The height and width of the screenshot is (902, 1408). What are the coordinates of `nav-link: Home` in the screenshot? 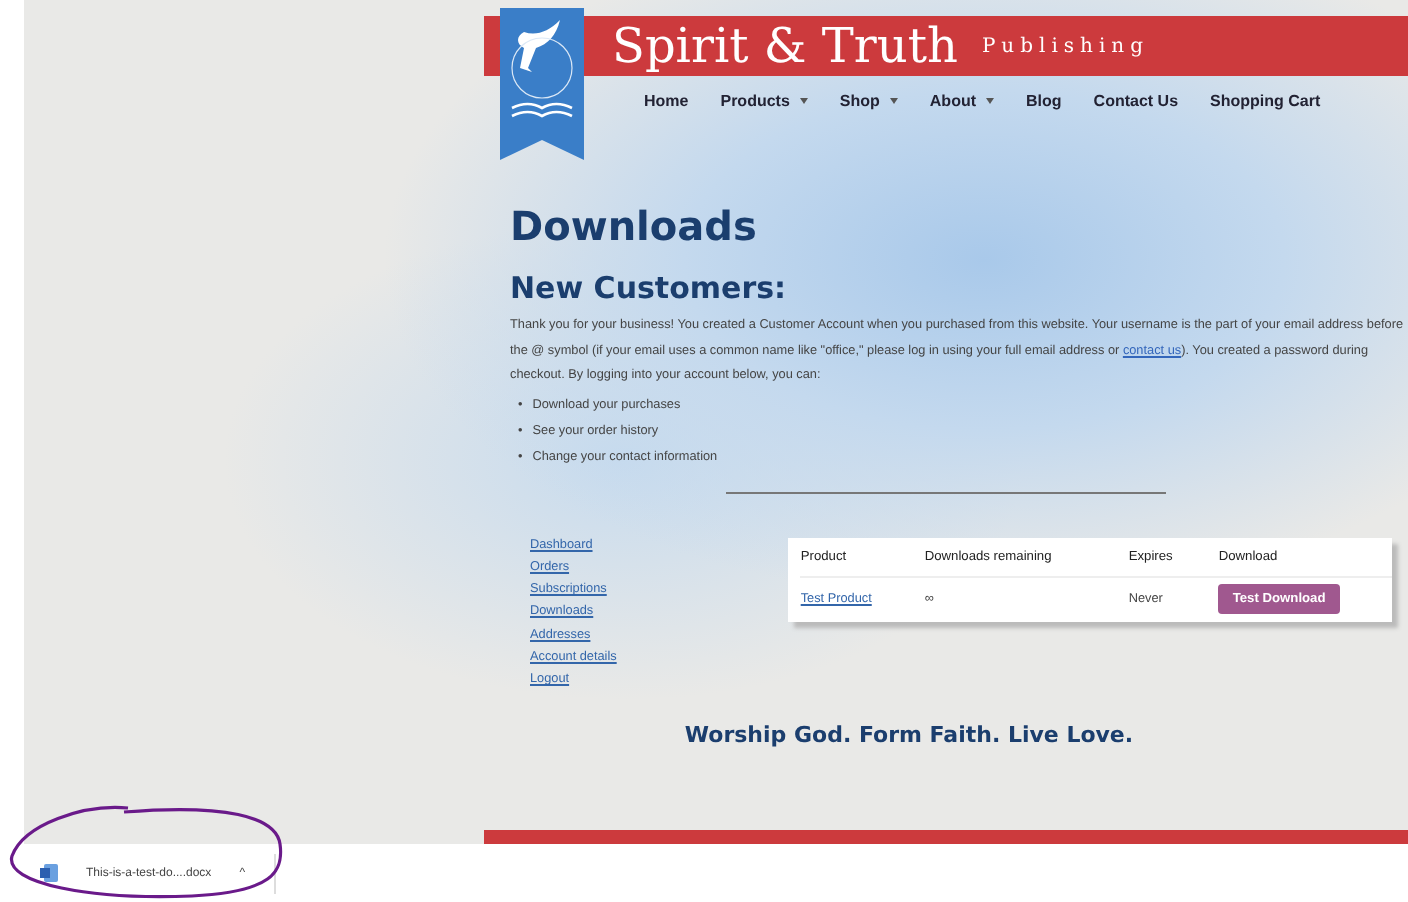 It's located at (666, 101).